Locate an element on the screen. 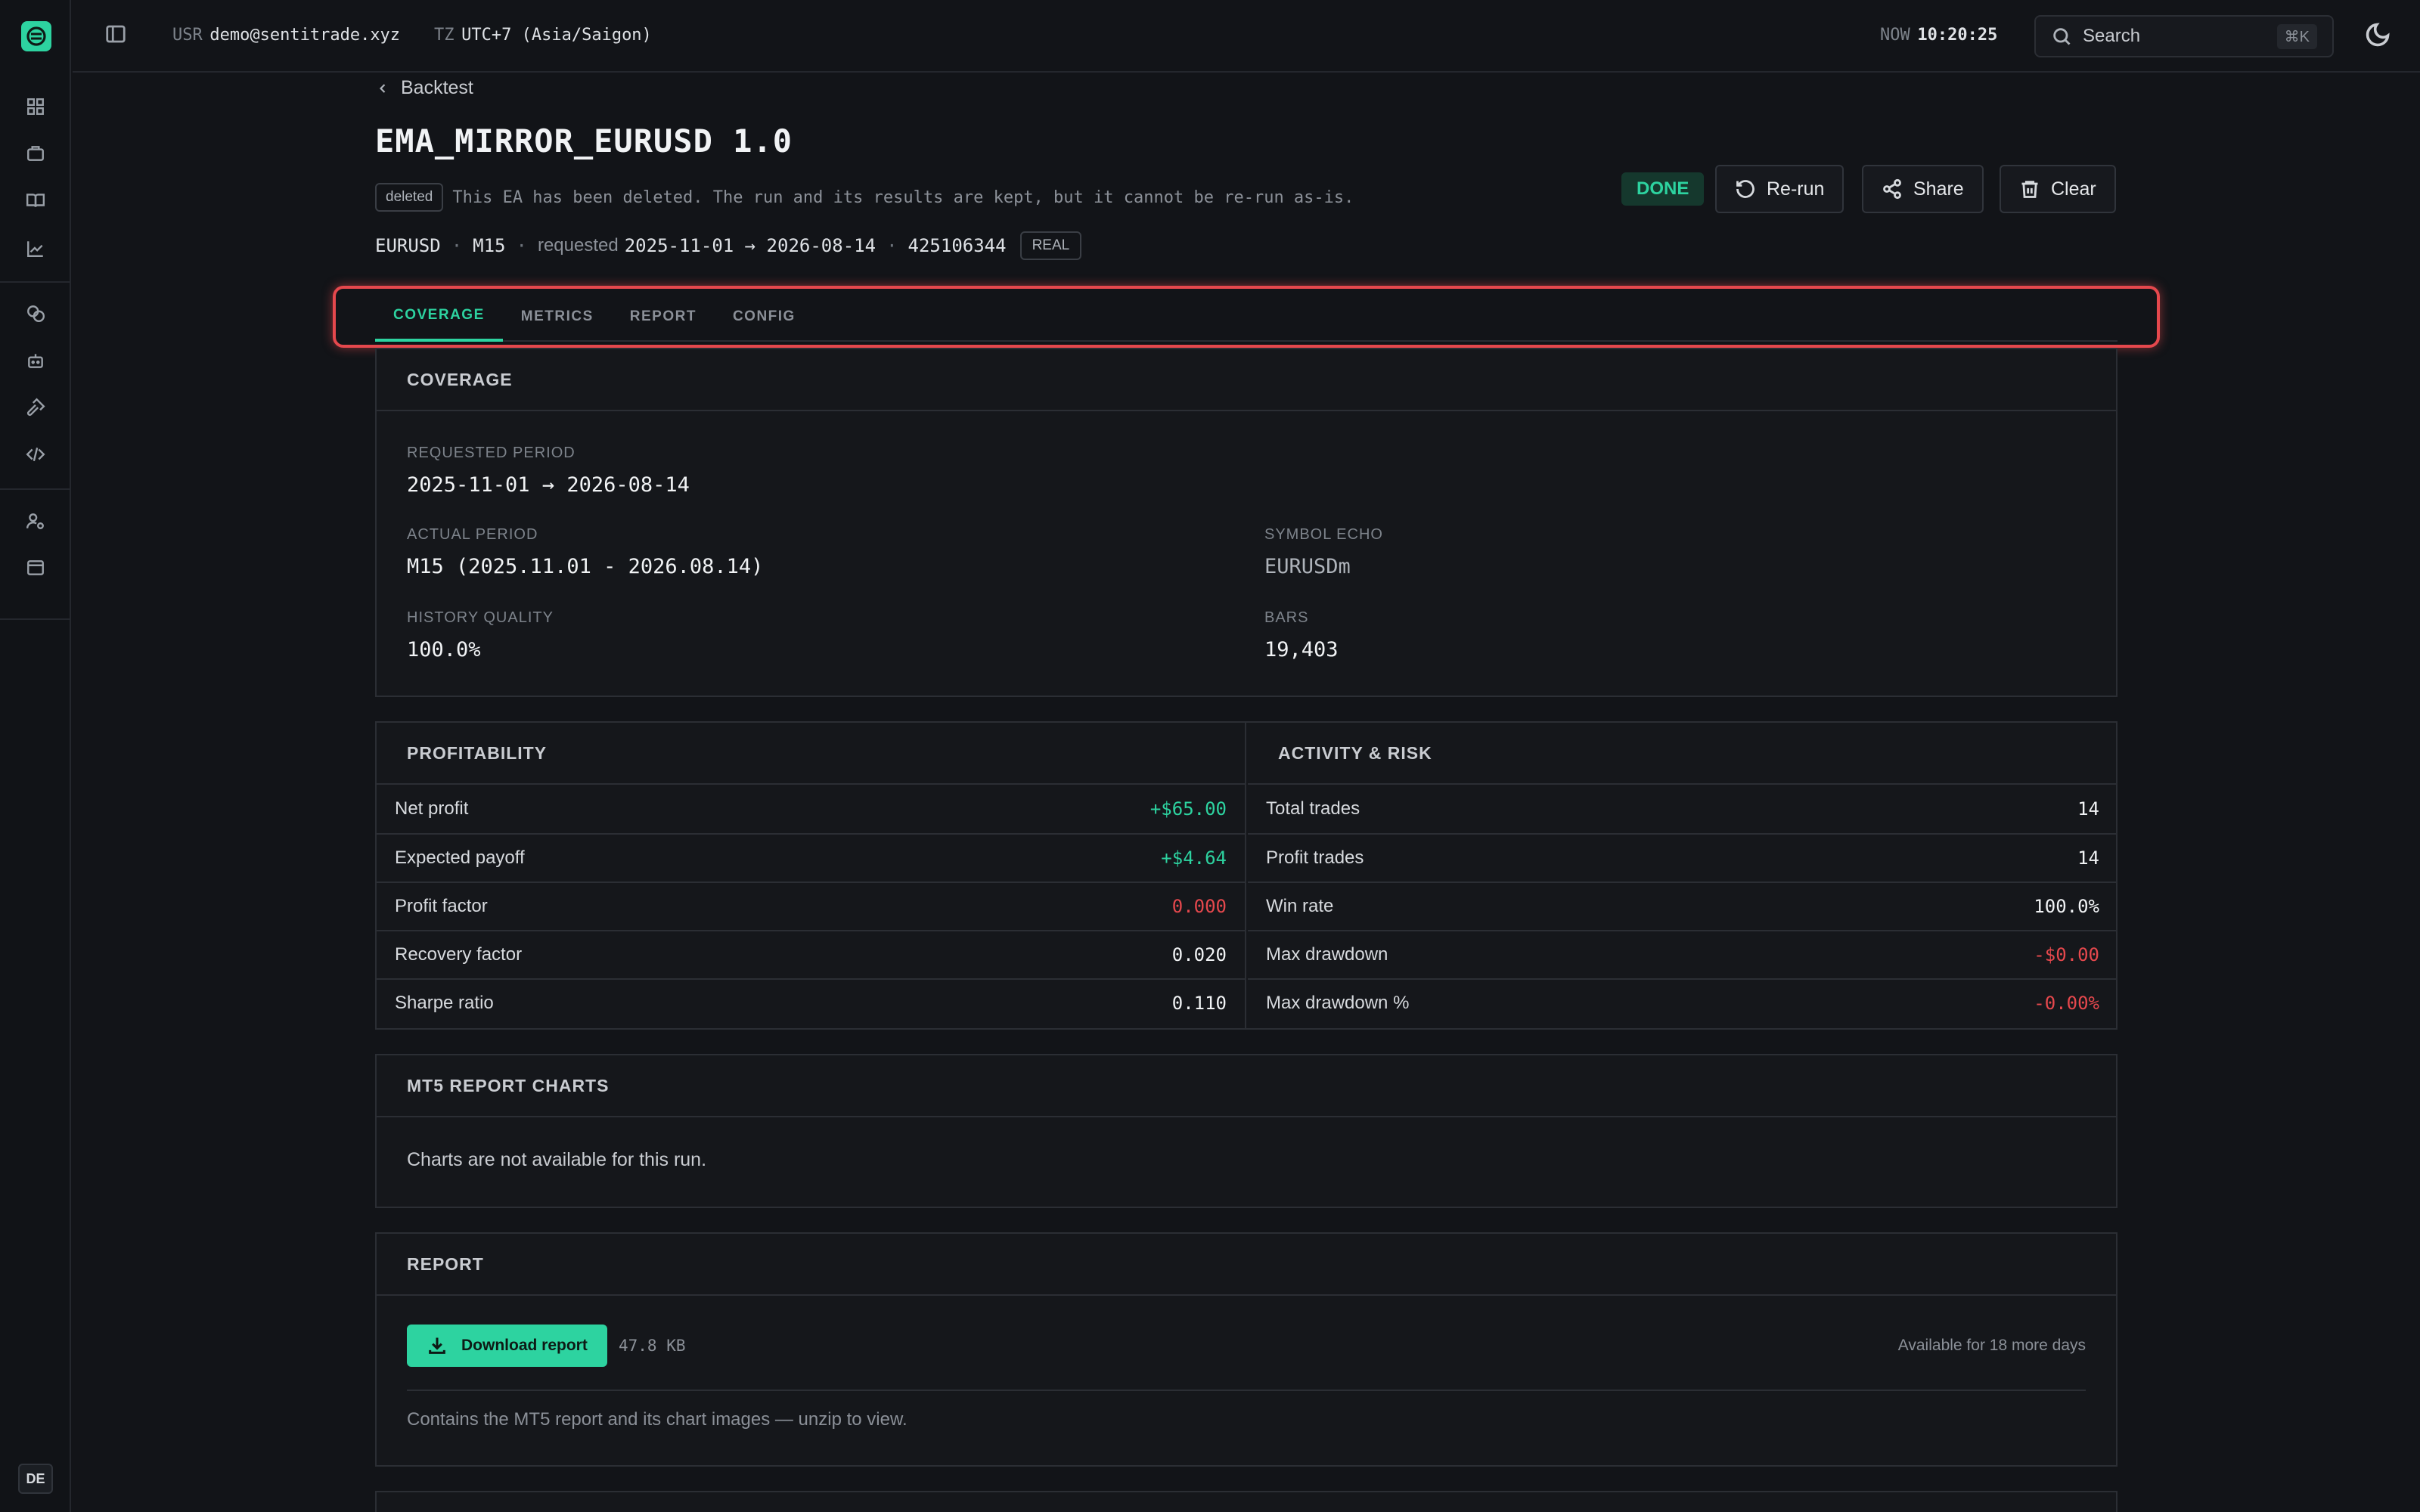 The height and width of the screenshot is (1512, 2420). history-quality-value: 100.0% is located at coordinates (444, 650).